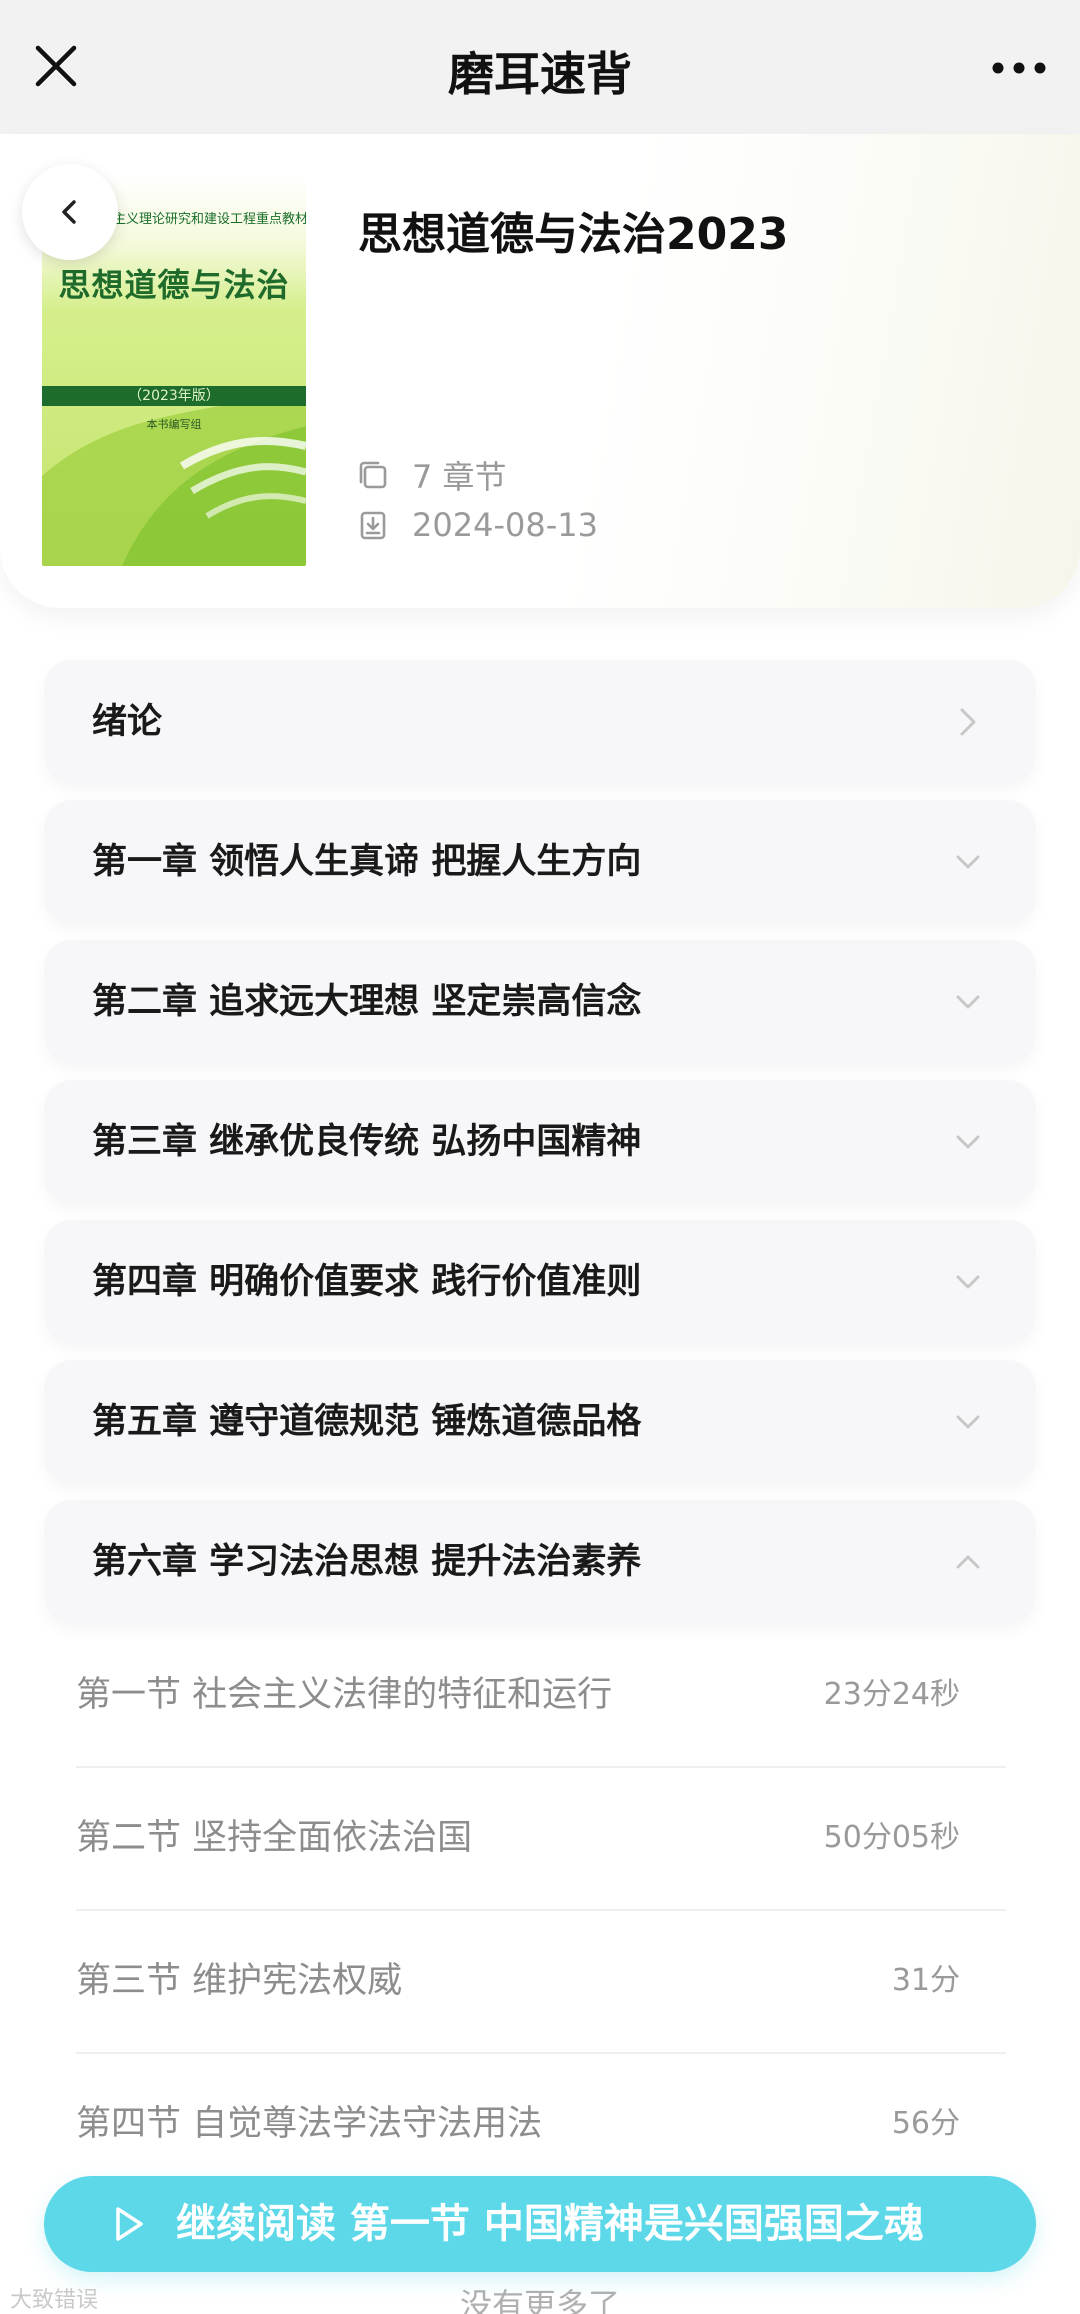  I want to click on cover-title: 思想道德与法治, so click(174, 285).